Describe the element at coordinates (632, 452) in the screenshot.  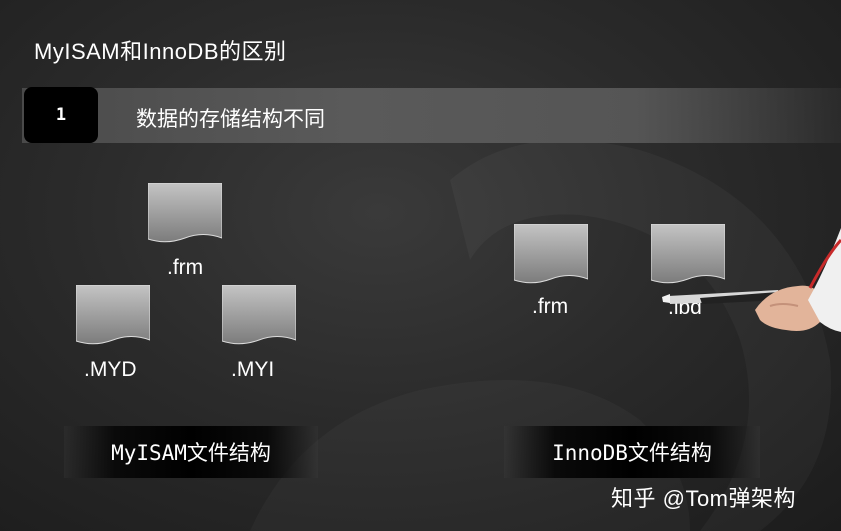
I see `innodb-caption: InnoDB文件结构` at that location.